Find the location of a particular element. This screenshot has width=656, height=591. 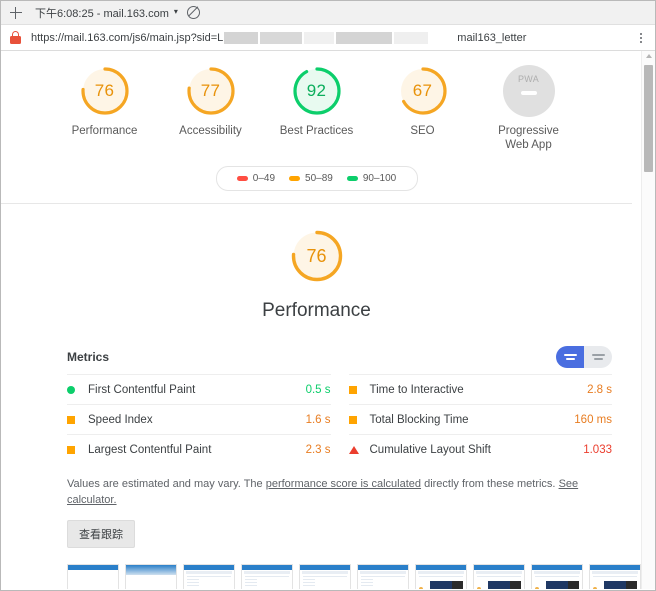

metric-value: 0.5 s is located at coordinates (318, 389).